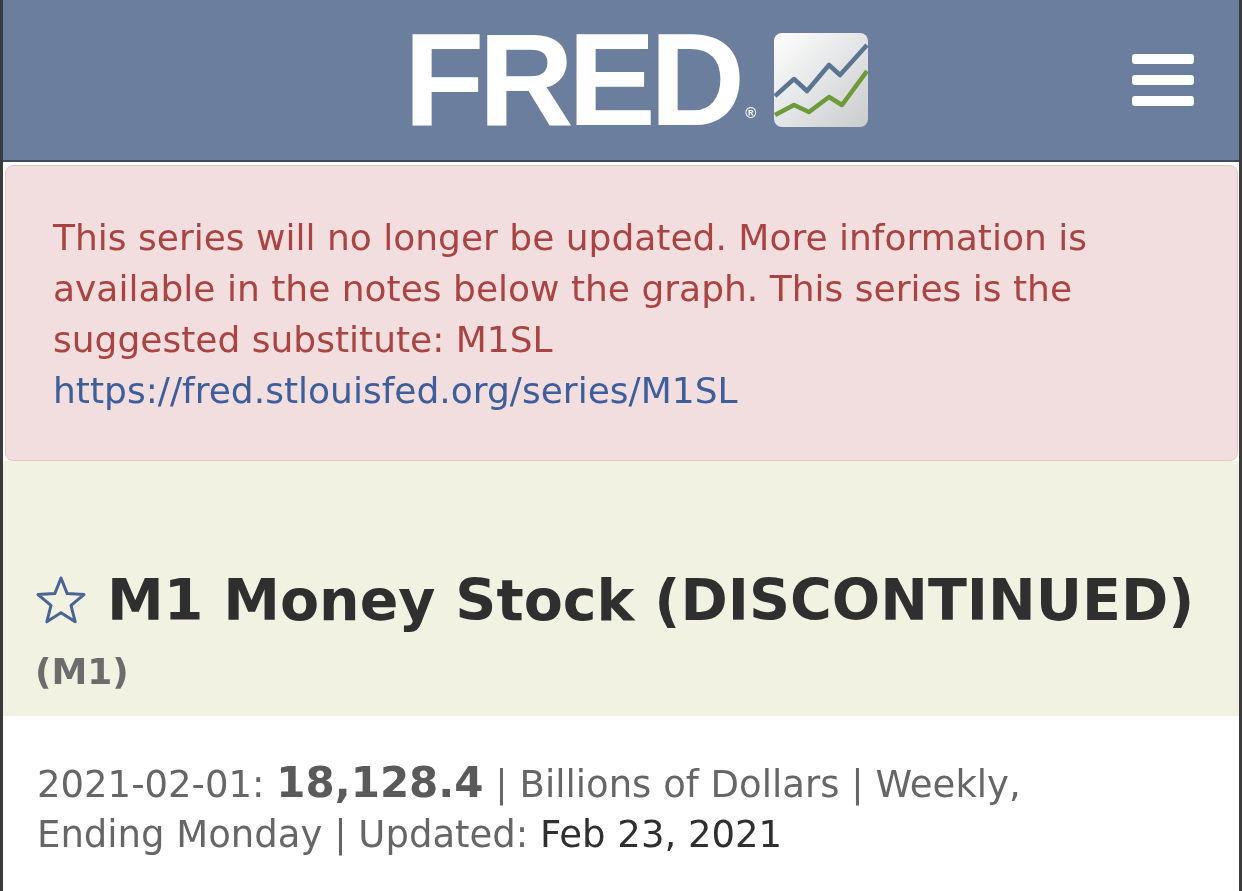  Describe the element at coordinates (529, 808) in the screenshot. I see `series-summary: 2021-02-01: 18,128.4 | Billions of Dollars | Weekly, Ending Monday | Updated: Feb 23, 2021` at that location.